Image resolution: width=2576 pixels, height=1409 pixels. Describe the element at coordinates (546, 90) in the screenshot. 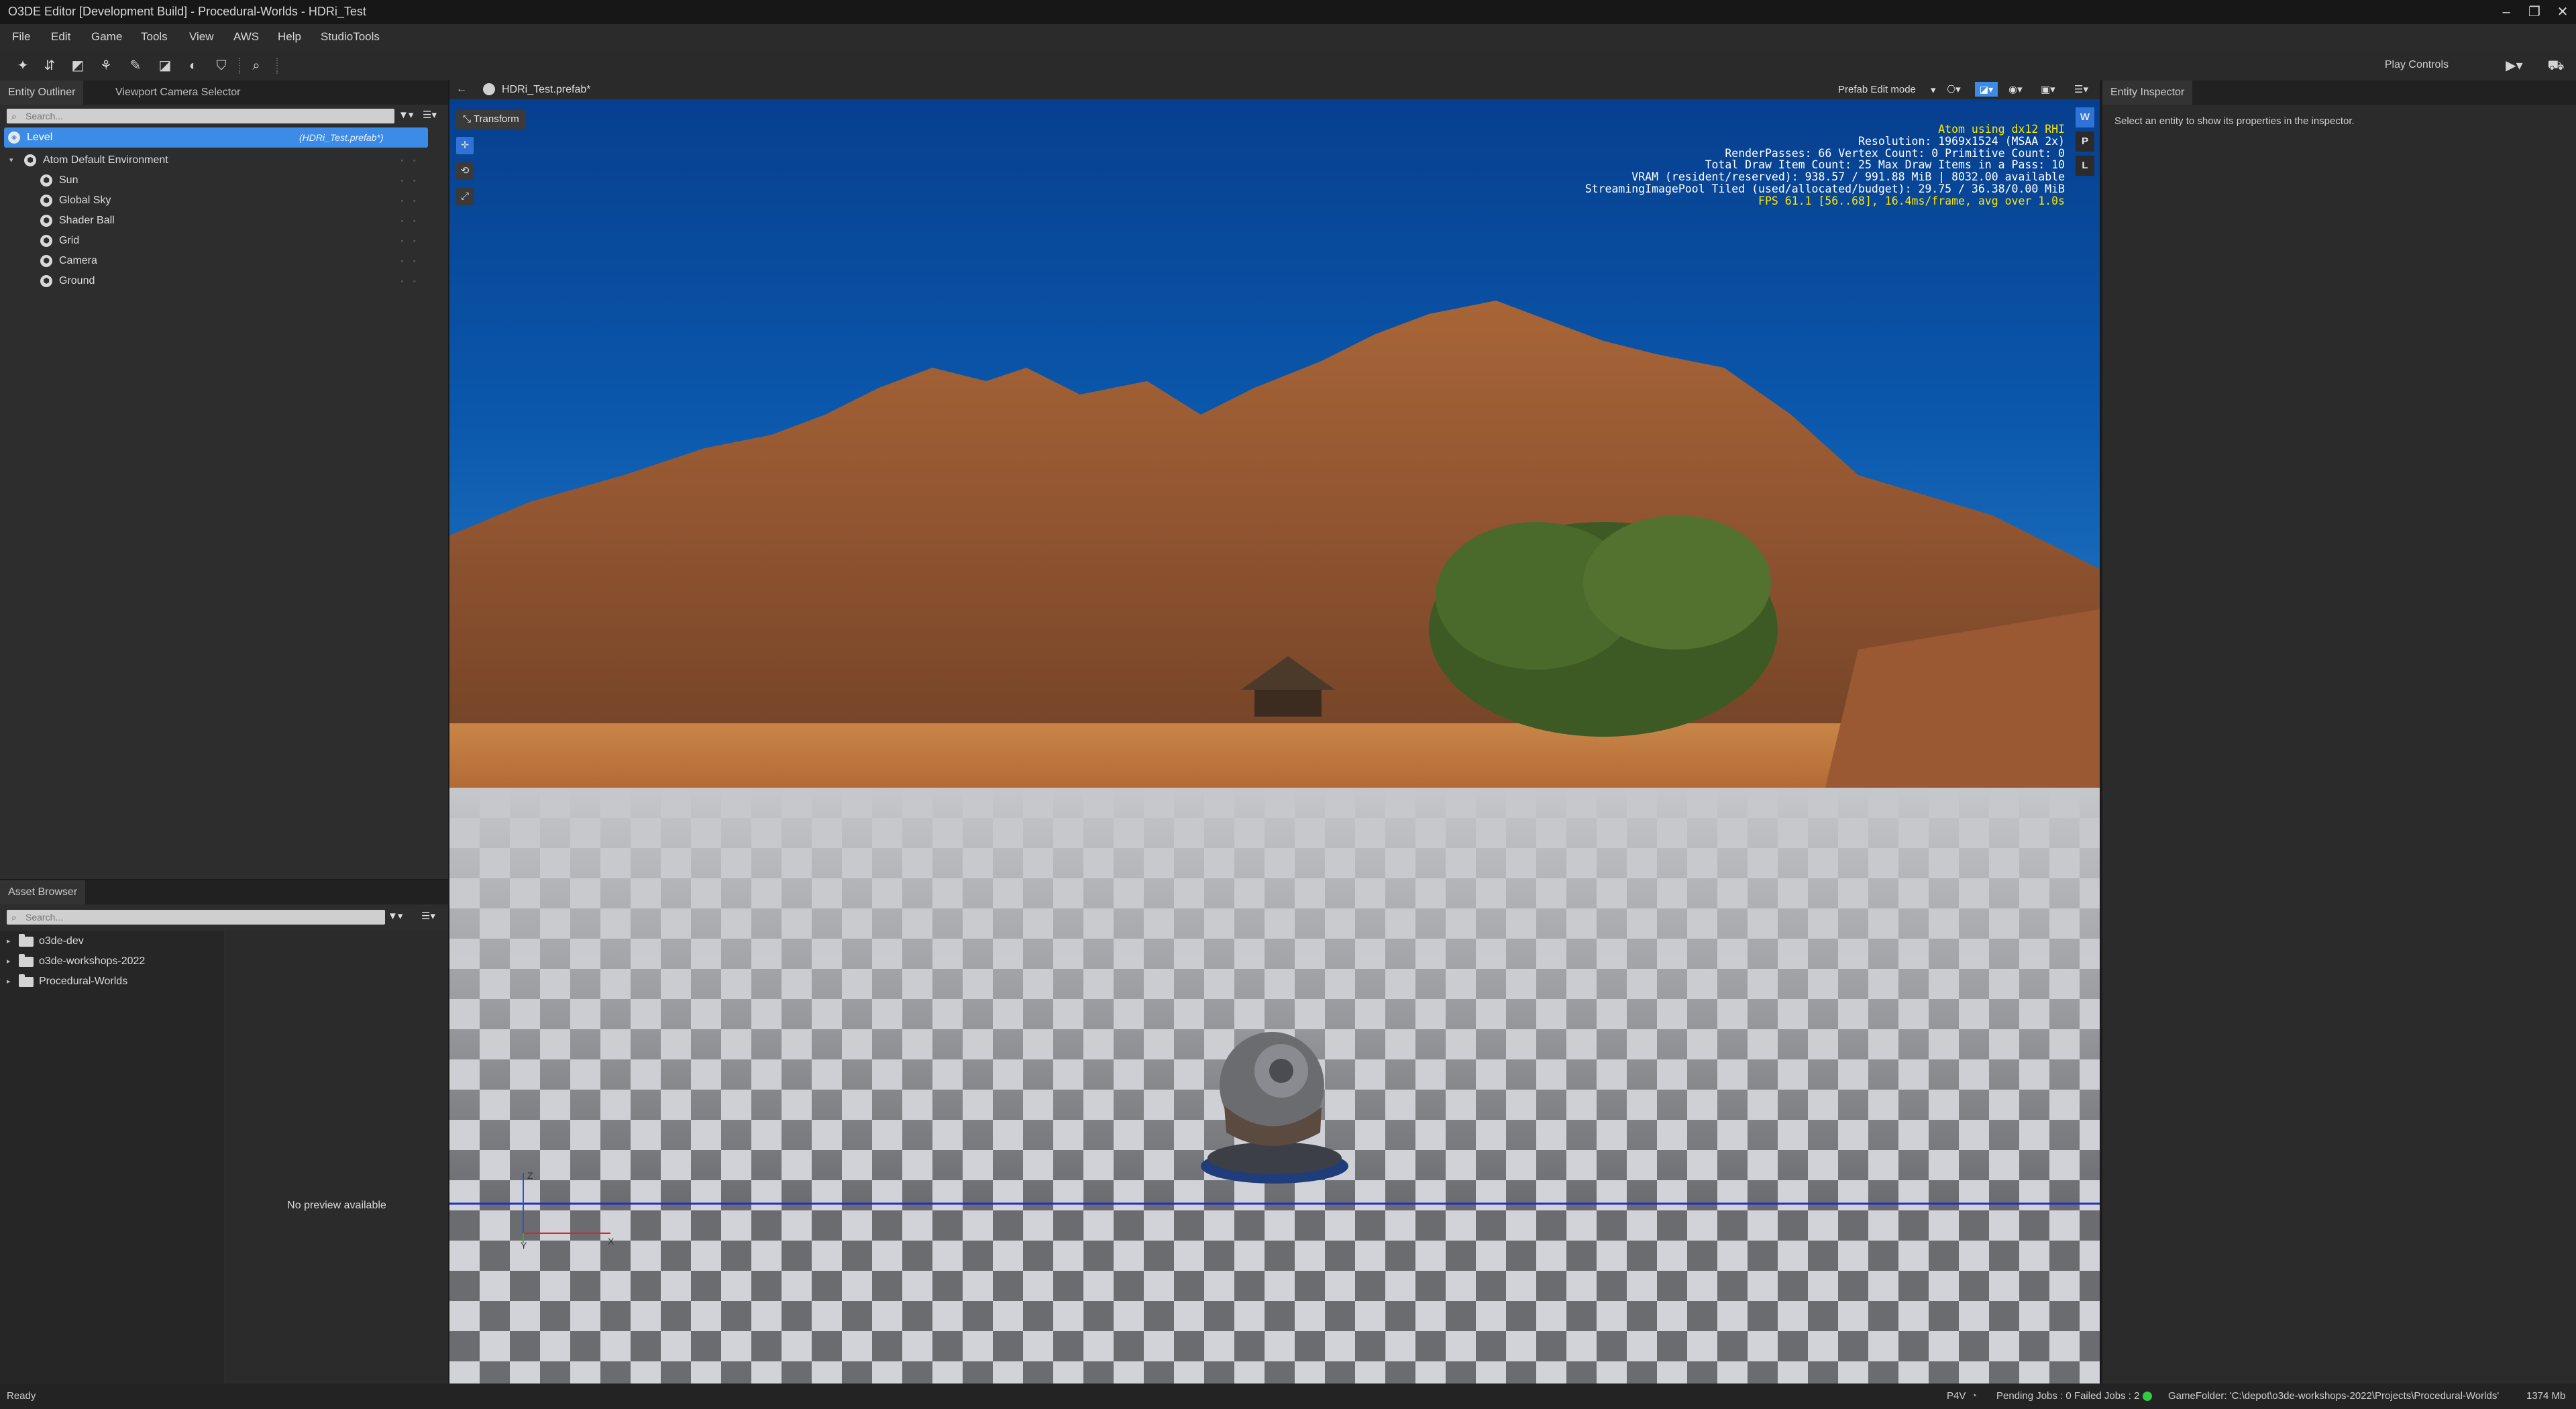

I see `prefab-tab-label: HDRi_Test.prefab*` at that location.